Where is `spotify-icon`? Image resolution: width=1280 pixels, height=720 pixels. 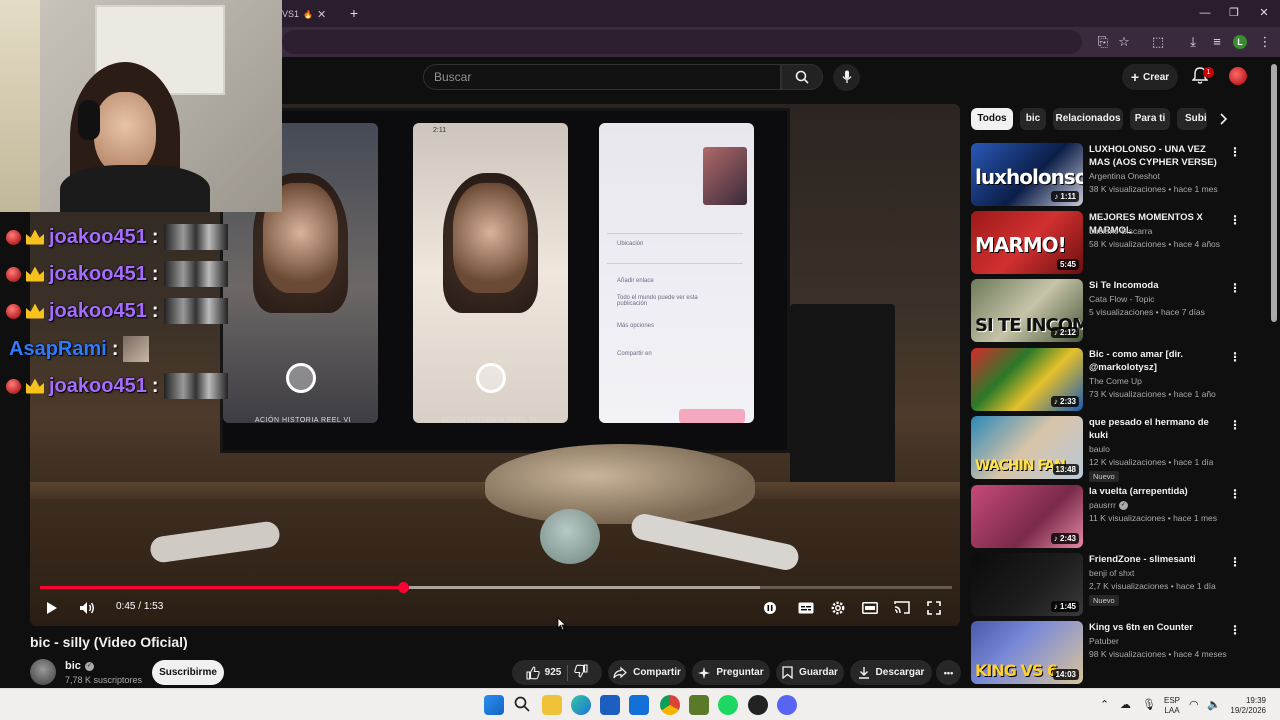
spotify-icon is located at coordinates (728, 705).